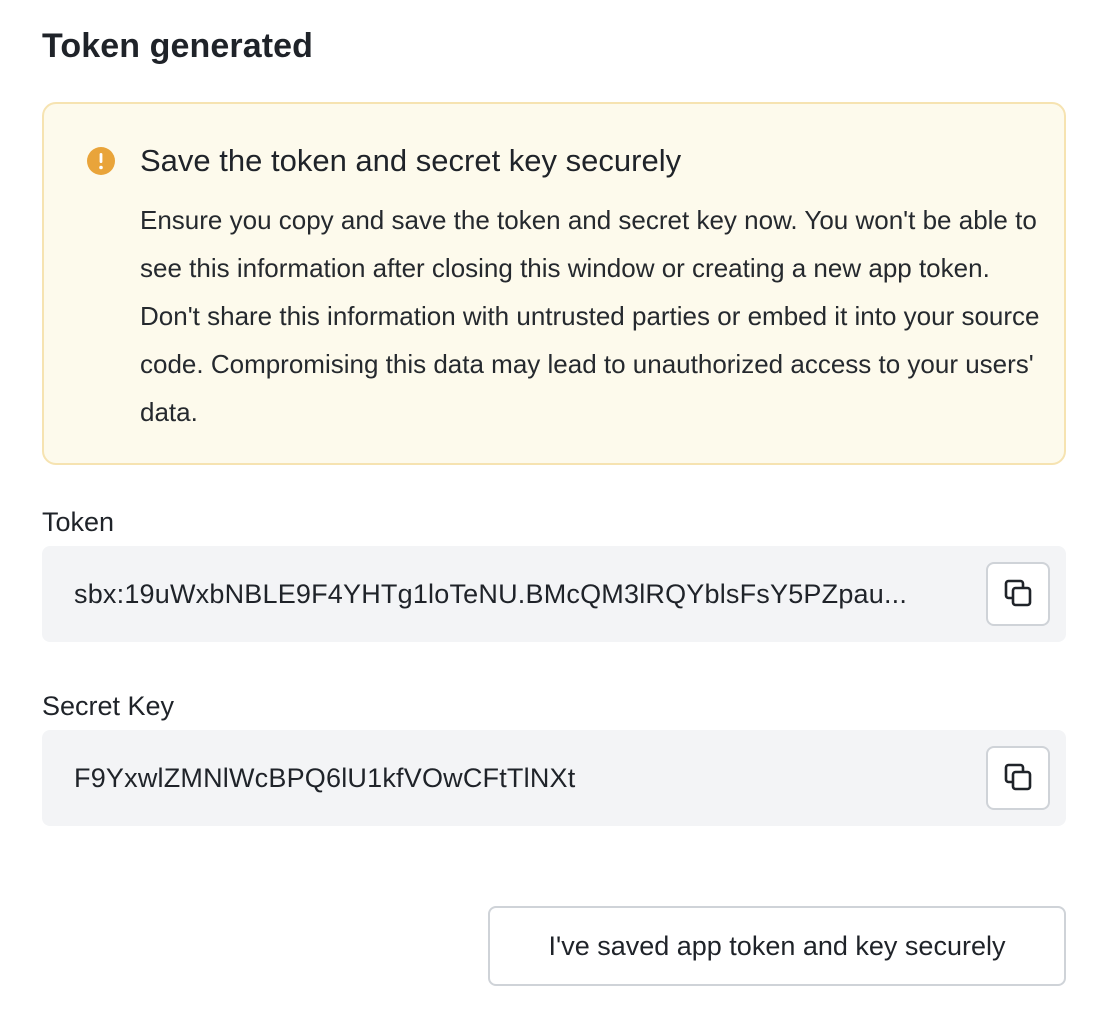 The image size is (1108, 1014). I want to click on copy-secret-key-button, so click(1018, 778).